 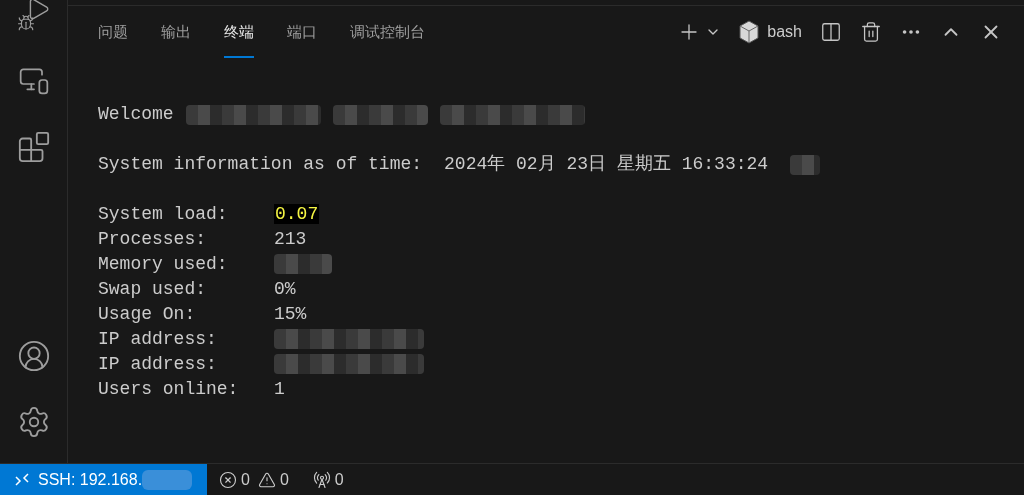 I want to click on panel-tab: 输出, so click(x=176, y=32).